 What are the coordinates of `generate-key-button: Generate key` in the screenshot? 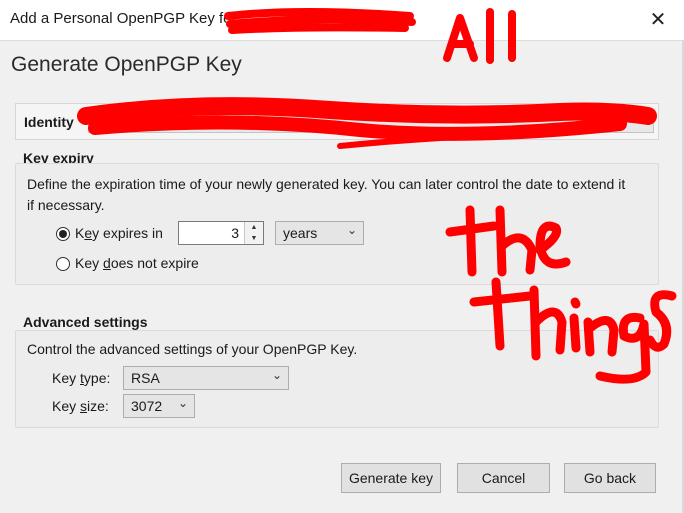 It's located at (391, 478).